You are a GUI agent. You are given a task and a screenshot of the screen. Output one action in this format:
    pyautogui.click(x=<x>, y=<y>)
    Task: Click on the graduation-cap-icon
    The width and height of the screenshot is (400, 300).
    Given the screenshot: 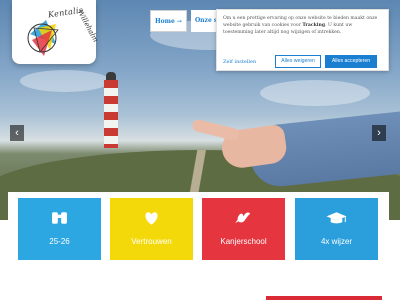 What is the action you would take?
    pyautogui.click(x=336, y=218)
    